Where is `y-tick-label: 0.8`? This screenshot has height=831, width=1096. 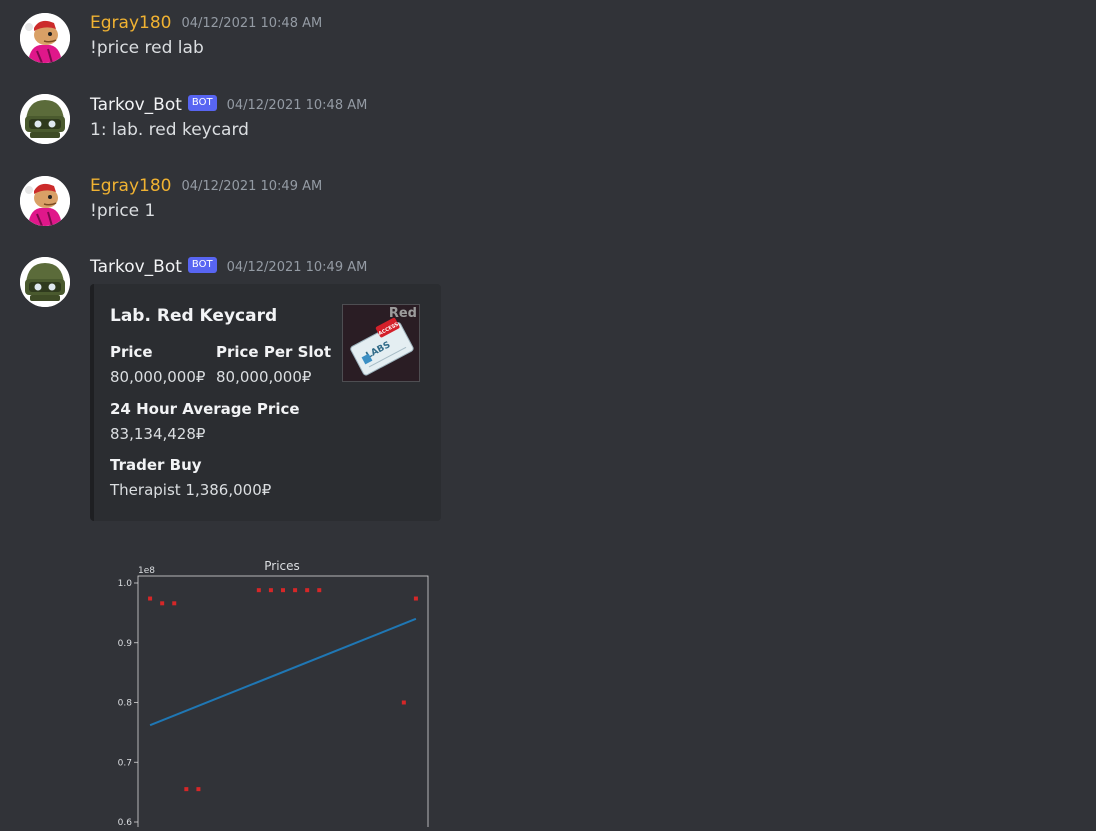
y-tick-label: 0.8 is located at coordinates (125, 704).